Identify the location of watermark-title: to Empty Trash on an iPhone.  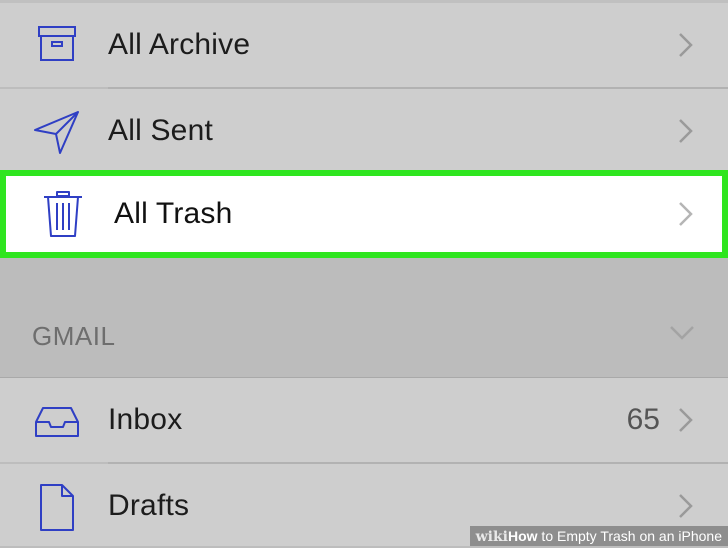
(629, 536).